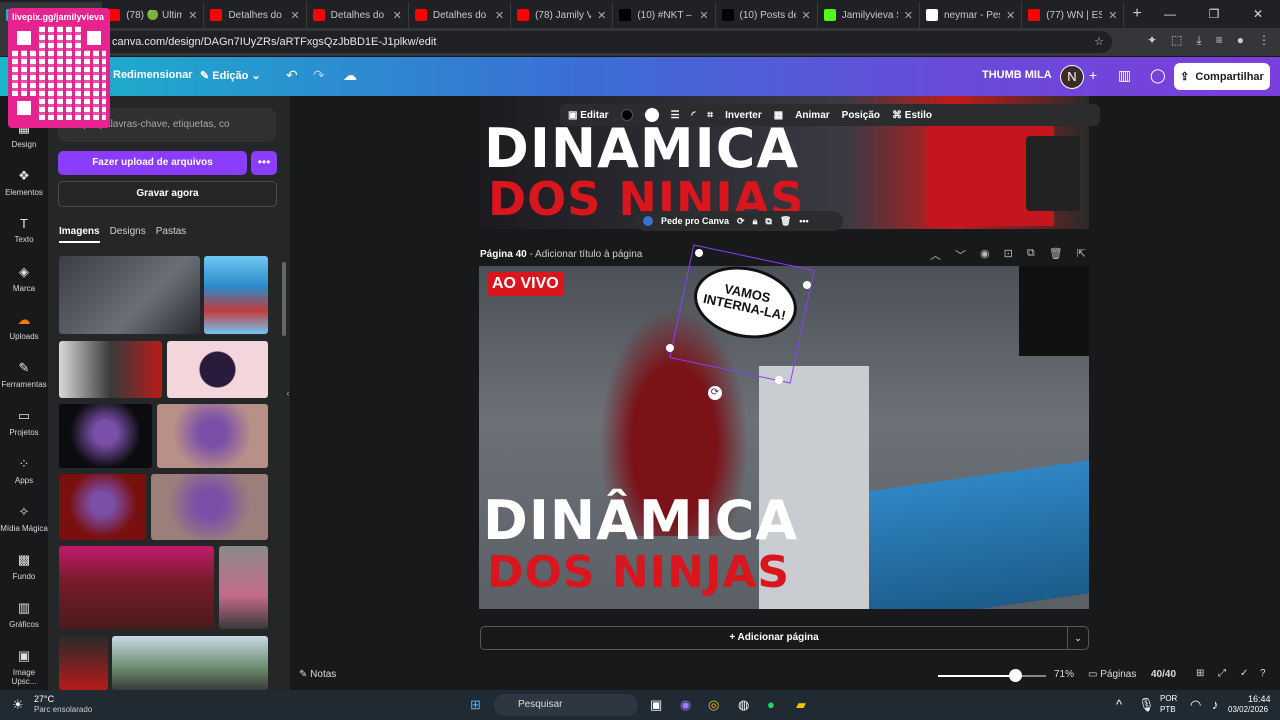  Describe the element at coordinates (350, 75) in the screenshot. I see `cloud-save-icon: ☁` at that location.